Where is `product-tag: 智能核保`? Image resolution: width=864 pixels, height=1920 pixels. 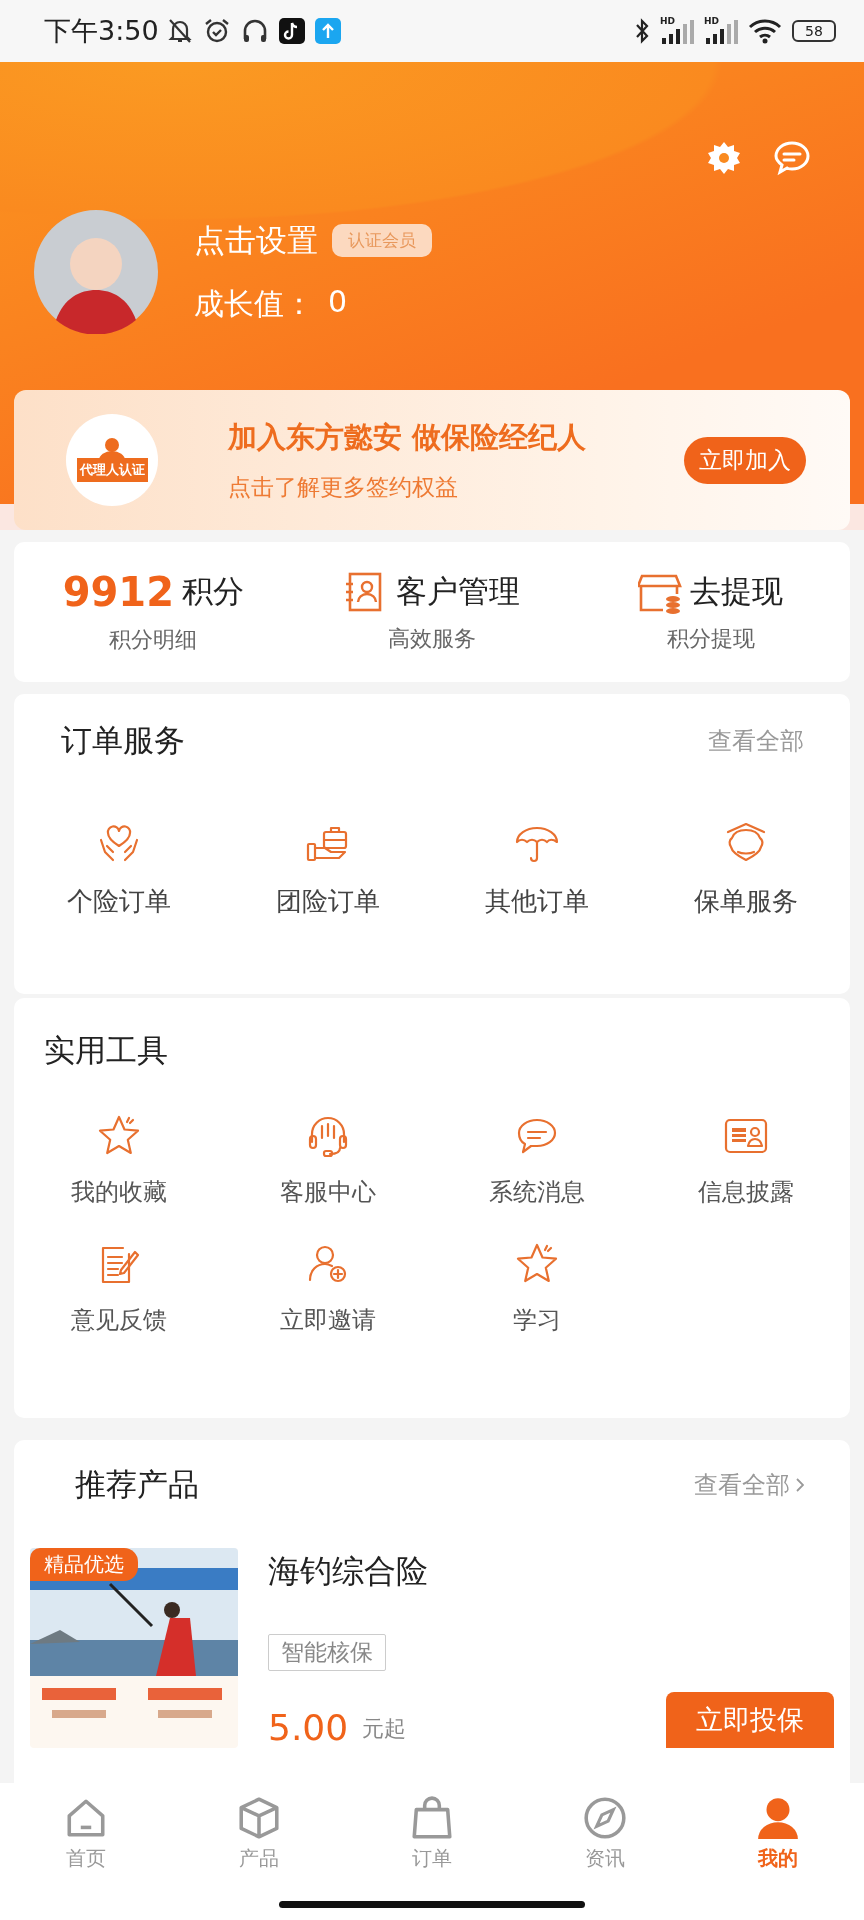
product-tag: 智能核保 is located at coordinates (327, 1652).